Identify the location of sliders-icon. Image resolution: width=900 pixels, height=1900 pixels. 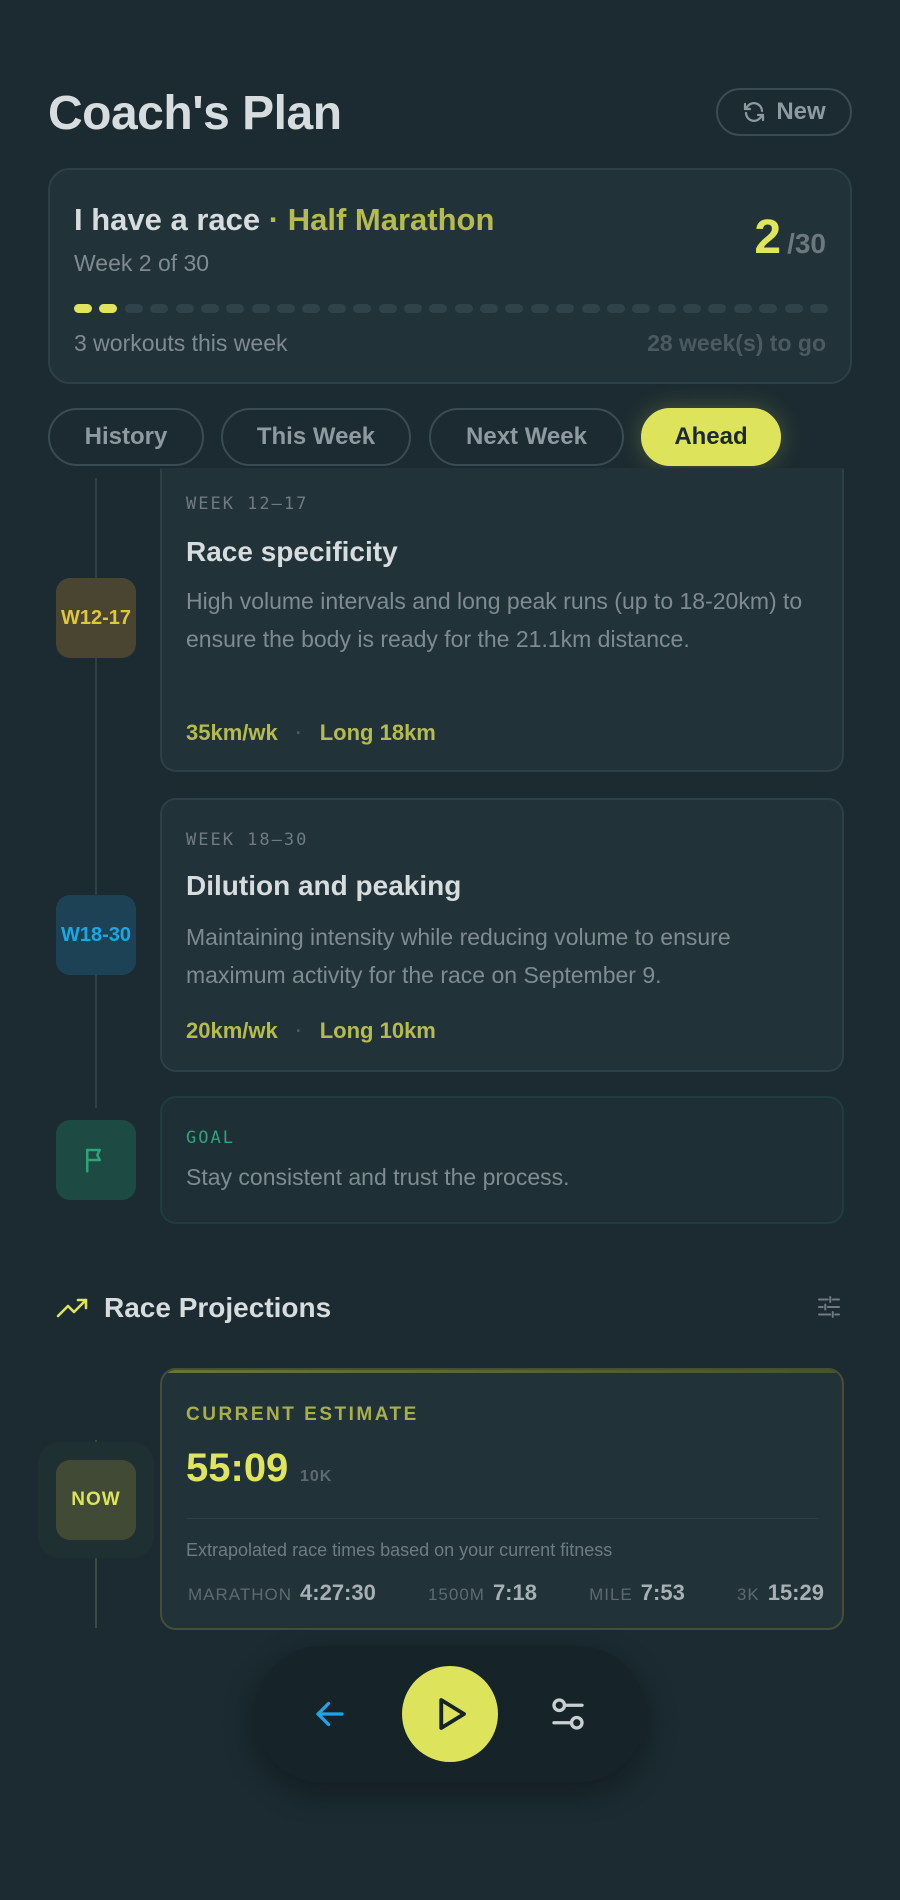
(829, 1307).